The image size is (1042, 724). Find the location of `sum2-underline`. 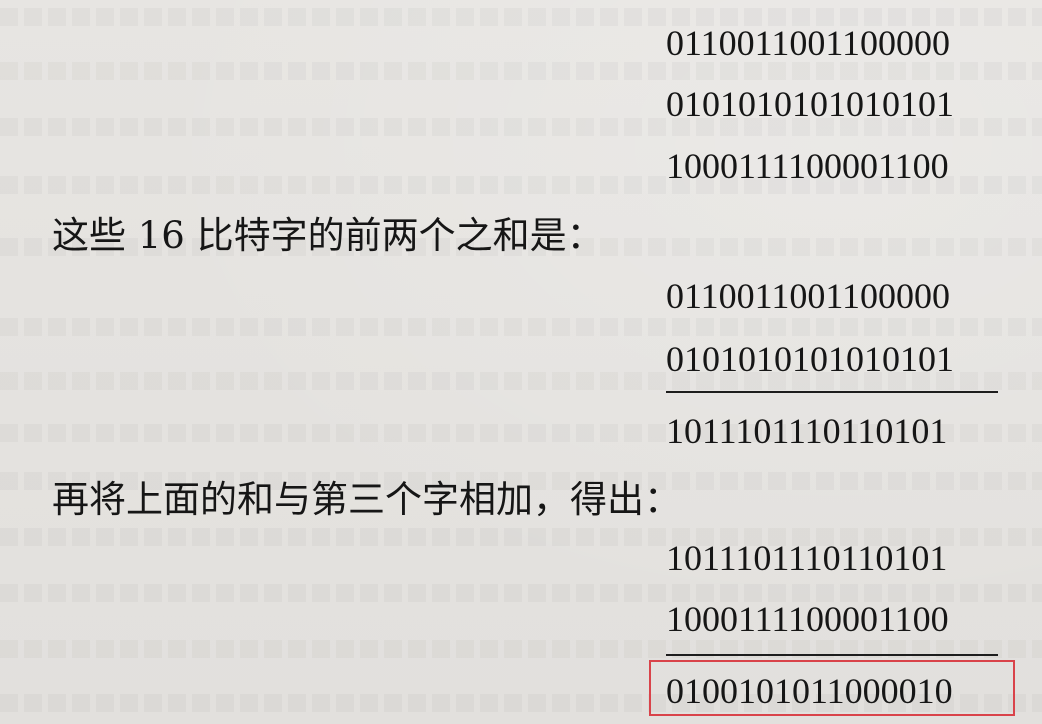

sum2-underline is located at coordinates (832, 655).